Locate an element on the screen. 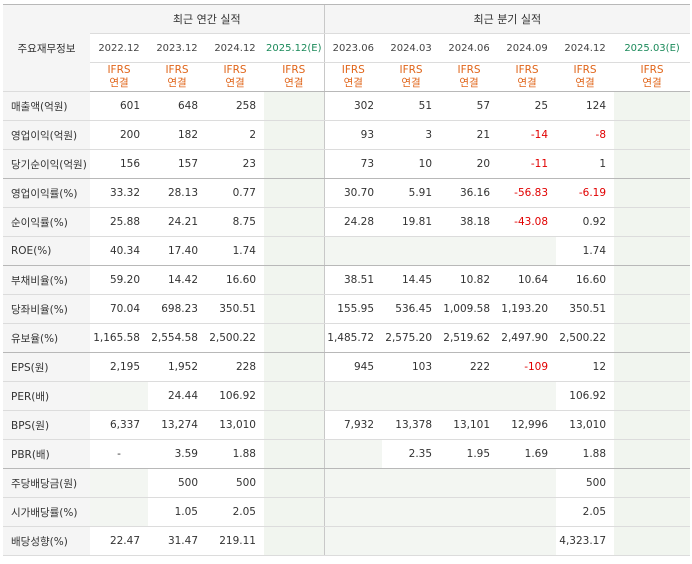 The image size is (692, 564). table-cell: 157 is located at coordinates (177, 164).